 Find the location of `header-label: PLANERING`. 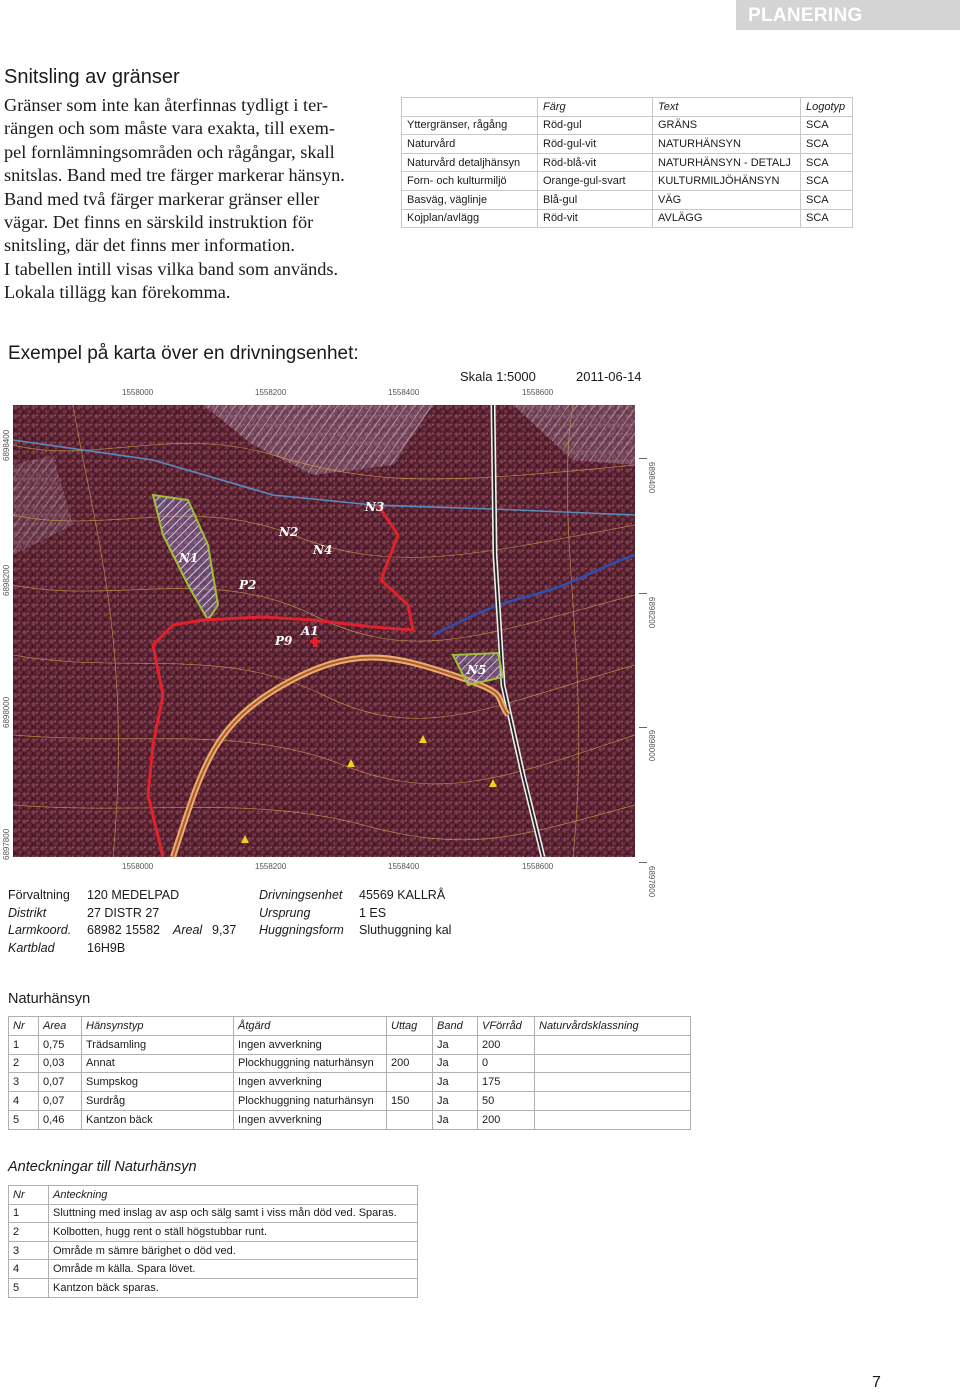

header-label: PLANERING is located at coordinates (805, 15).